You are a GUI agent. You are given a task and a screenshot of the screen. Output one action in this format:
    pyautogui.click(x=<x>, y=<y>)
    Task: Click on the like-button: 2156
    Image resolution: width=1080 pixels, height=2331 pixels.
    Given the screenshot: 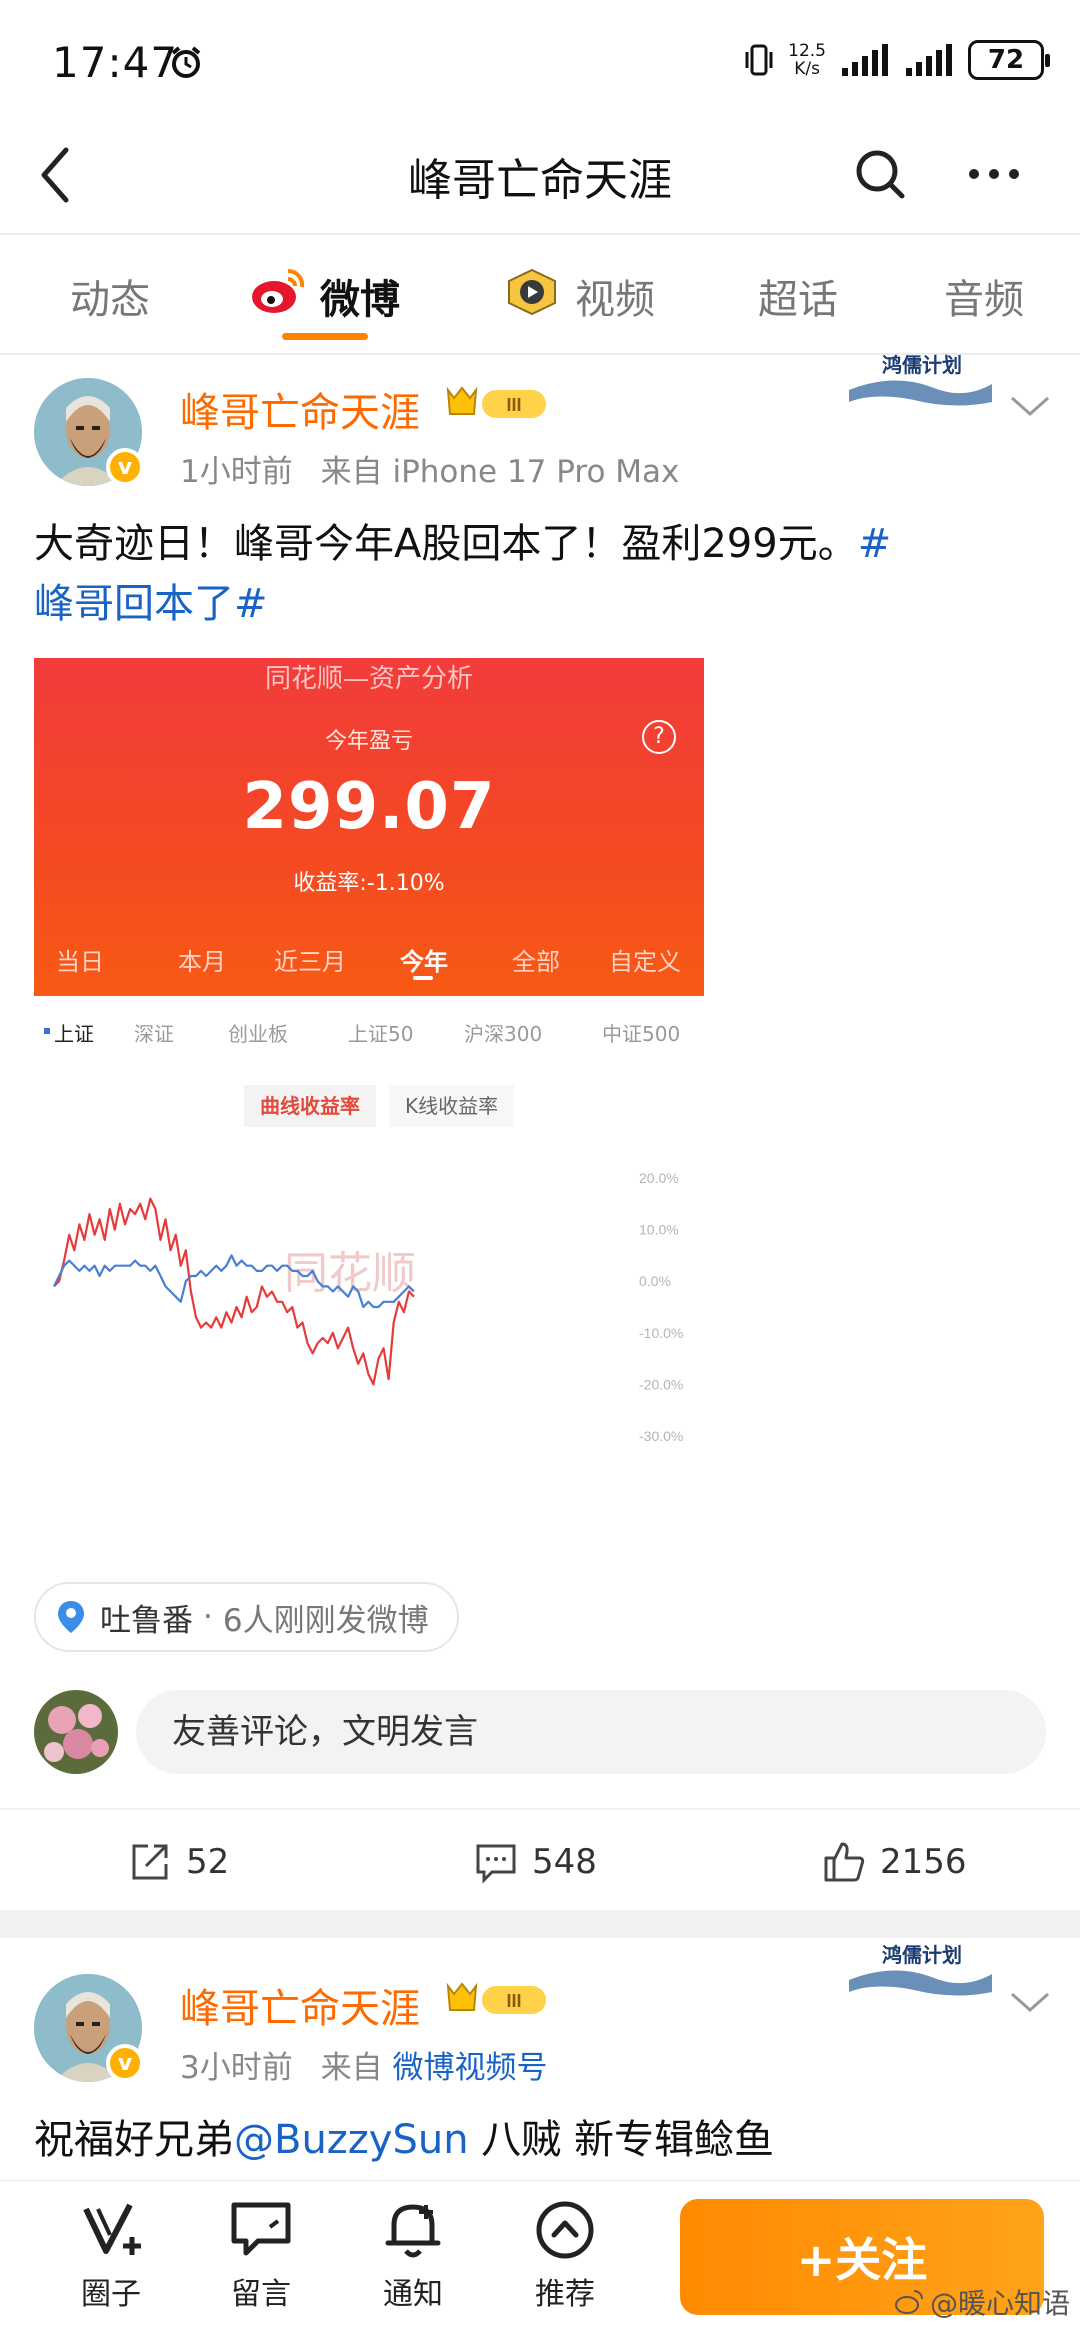 What is the action you would take?
    pyautogui.click(x=894, y=1862)
    